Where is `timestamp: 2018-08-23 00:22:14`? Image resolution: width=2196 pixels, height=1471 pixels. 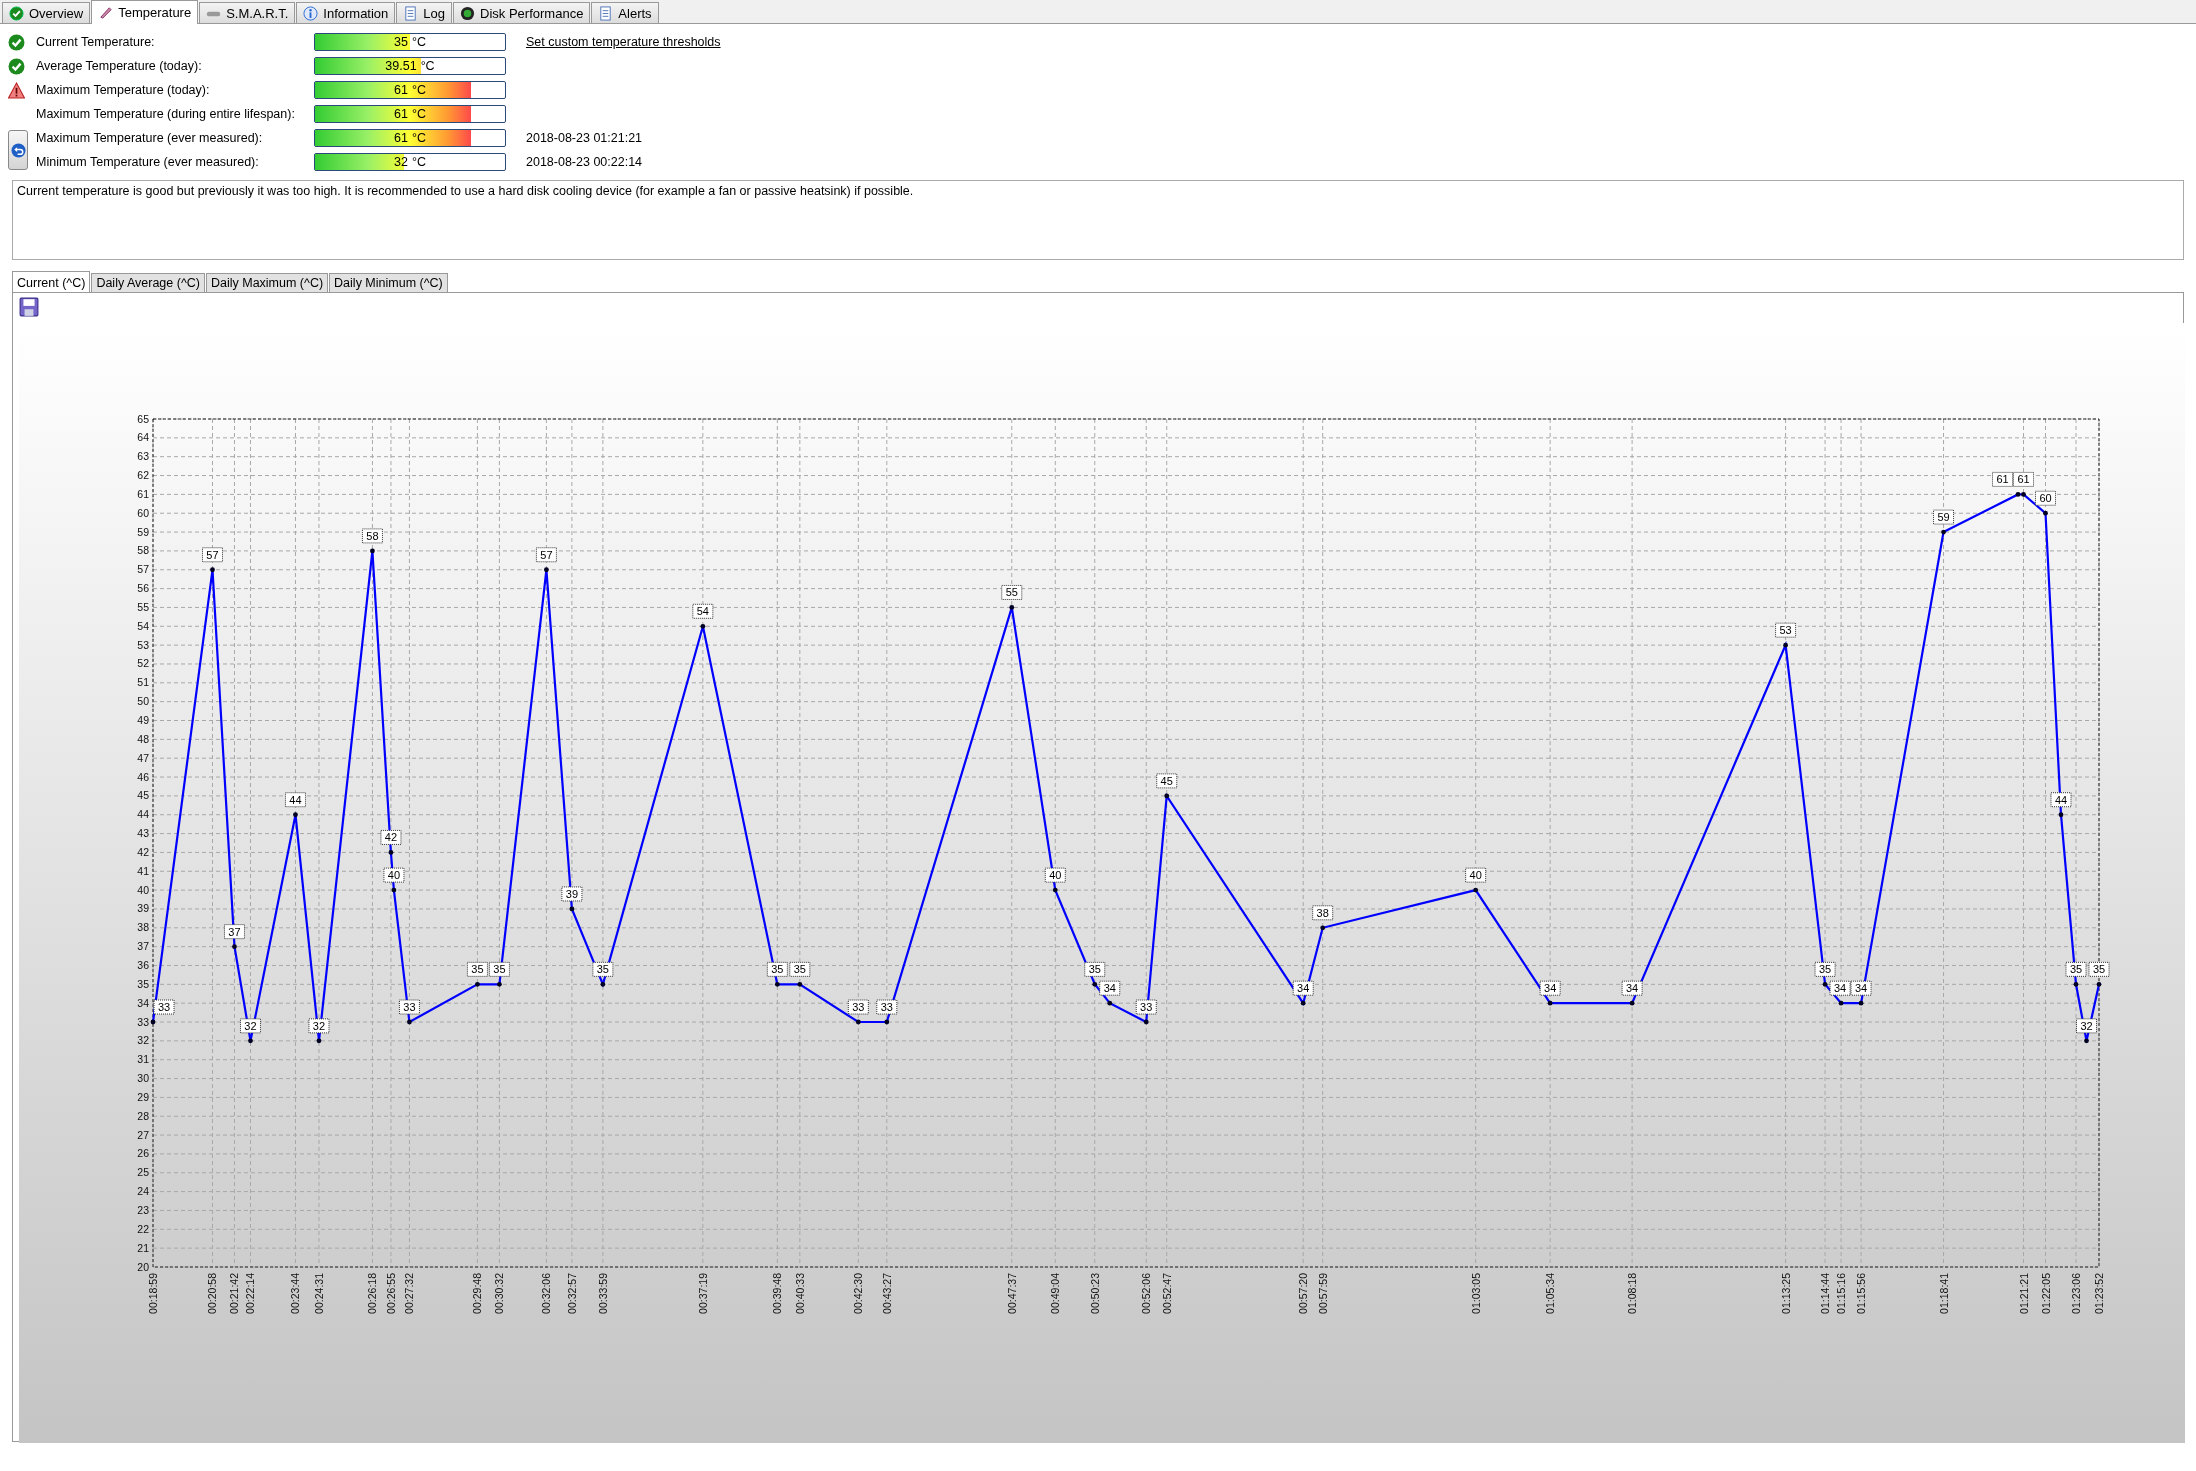 timestamp: 2018-08-23 00:22:14 is located at coordinates (584, 162).